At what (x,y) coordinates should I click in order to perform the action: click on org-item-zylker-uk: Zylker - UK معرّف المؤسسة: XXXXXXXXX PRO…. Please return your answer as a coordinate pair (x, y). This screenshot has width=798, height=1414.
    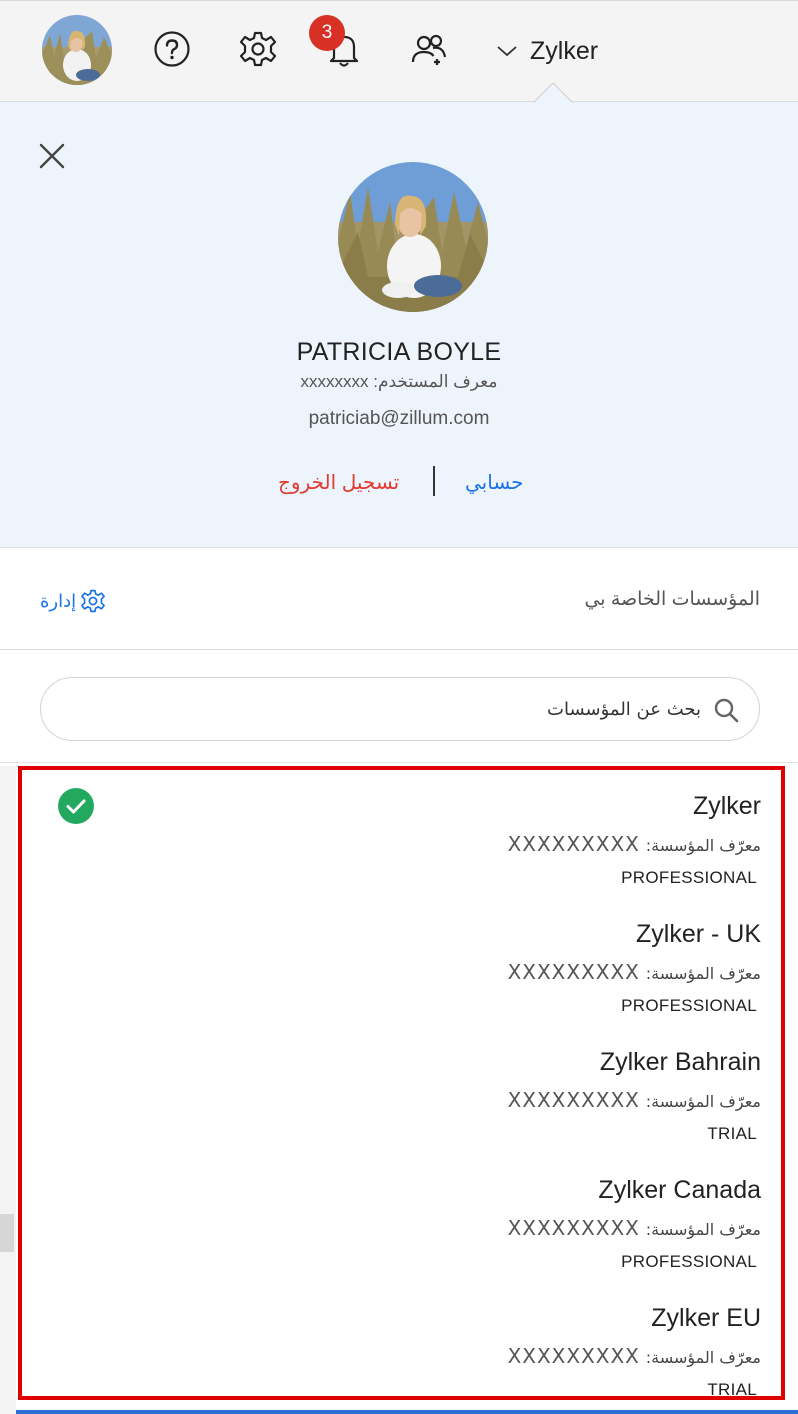
    Looking at the image, I should click on (401, 962).